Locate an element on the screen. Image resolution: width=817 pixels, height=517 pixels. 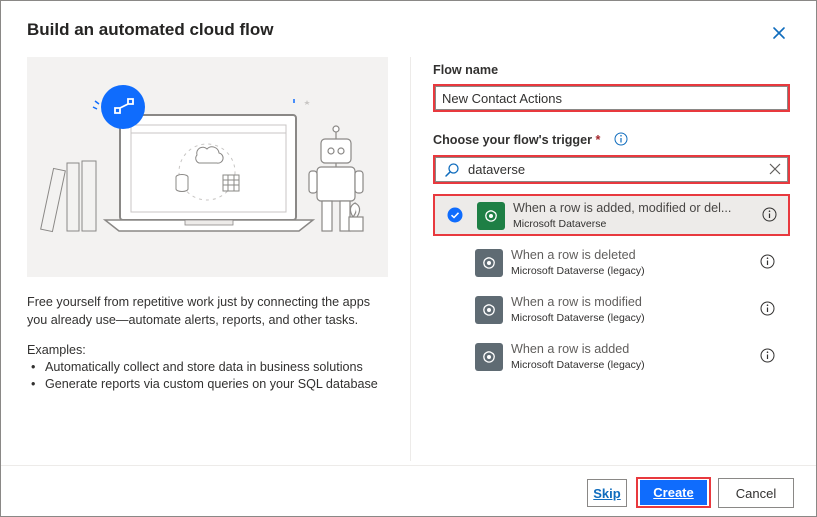
trigger-label: Choose your flow's trigger * is located at coordinates (530, 140).